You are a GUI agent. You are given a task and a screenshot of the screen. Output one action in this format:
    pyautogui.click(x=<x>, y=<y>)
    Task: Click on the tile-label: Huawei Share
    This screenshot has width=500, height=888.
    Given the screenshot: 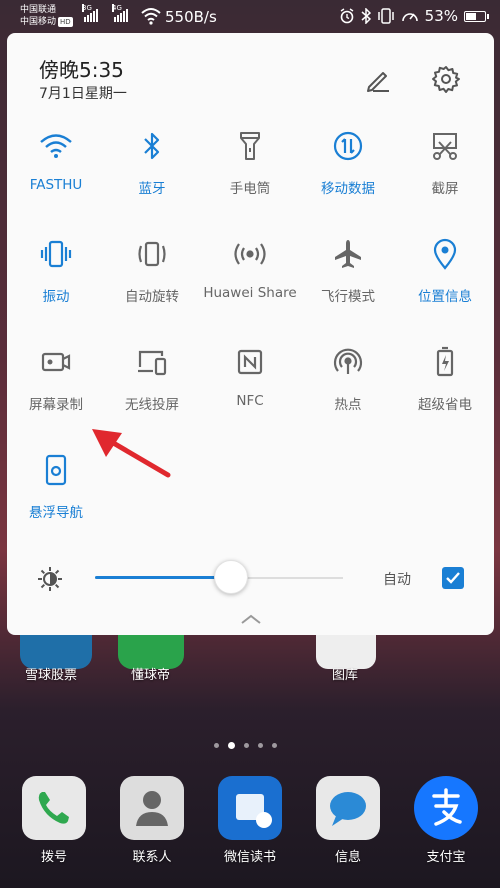 What is the action you would take?
    pyautogui.click(x=250, y=293)
    